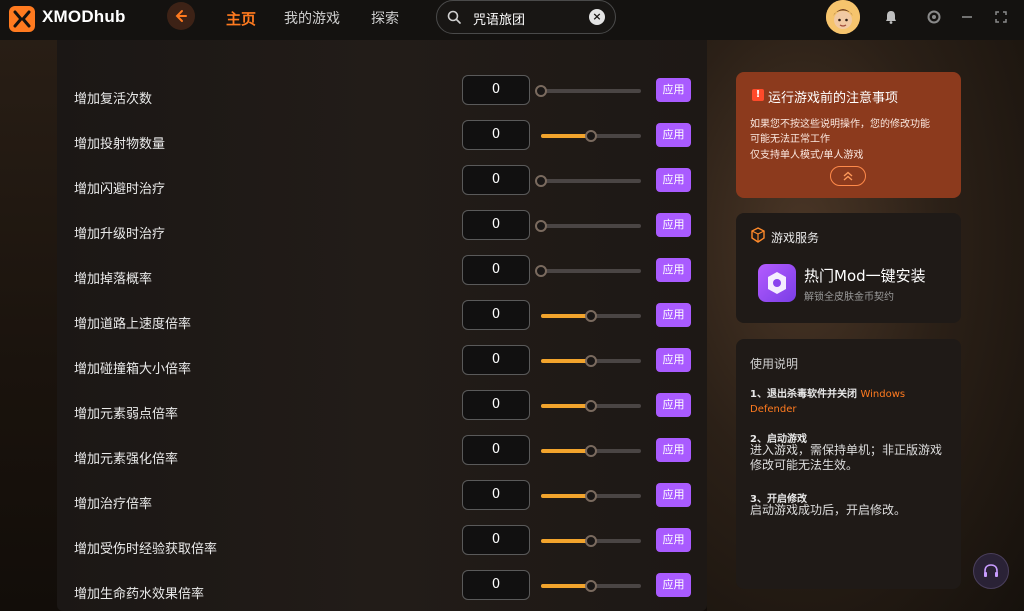  Describe the element at coordinates (133, 369) in the screenshot. I see `mod-option-label: 增加碰撞箱大小倍率` at that location.